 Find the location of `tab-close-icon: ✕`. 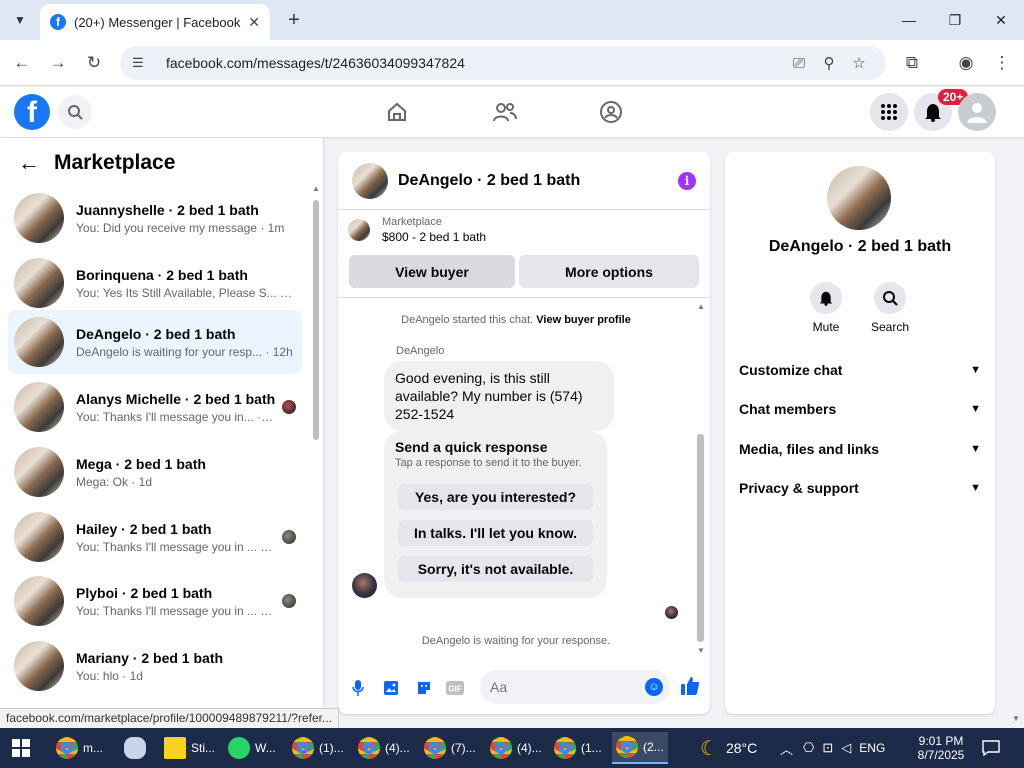

tab-close-icon: ✕ is located at coordinates (254, 22).